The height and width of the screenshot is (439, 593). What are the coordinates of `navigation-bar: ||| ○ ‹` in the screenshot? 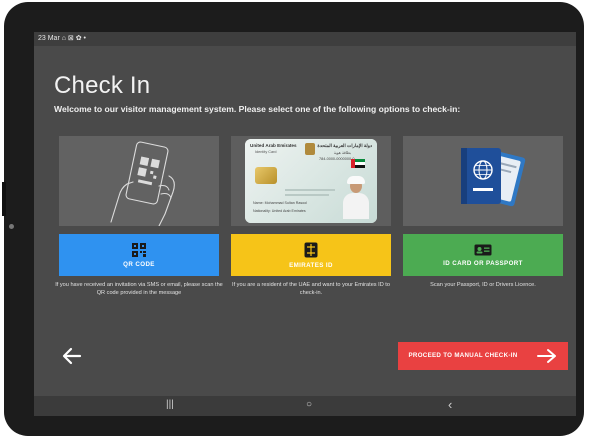 It's located at (305, 406).